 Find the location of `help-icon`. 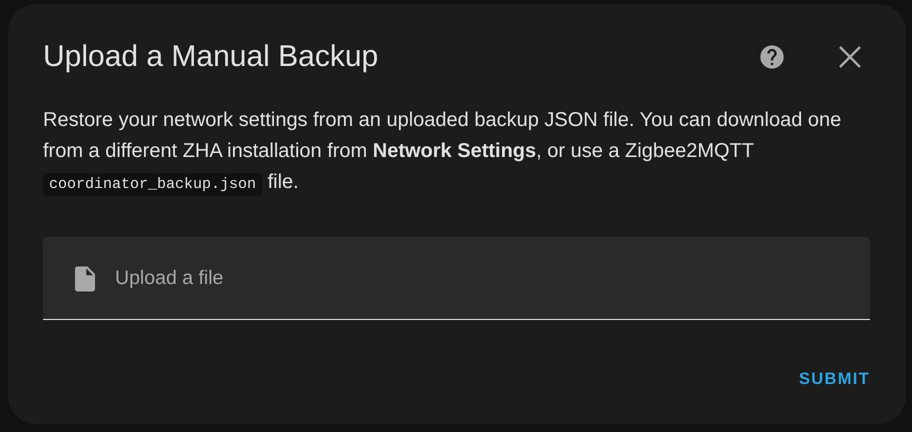

help-icon is located at coordinates (772, 57).